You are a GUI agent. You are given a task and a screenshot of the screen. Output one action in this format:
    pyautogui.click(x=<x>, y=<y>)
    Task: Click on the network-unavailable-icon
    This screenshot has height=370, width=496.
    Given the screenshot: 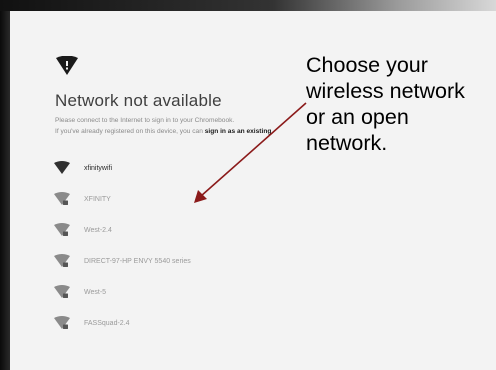 What is the action you would take?
    pyautogui.click(x=67, y=65)
    